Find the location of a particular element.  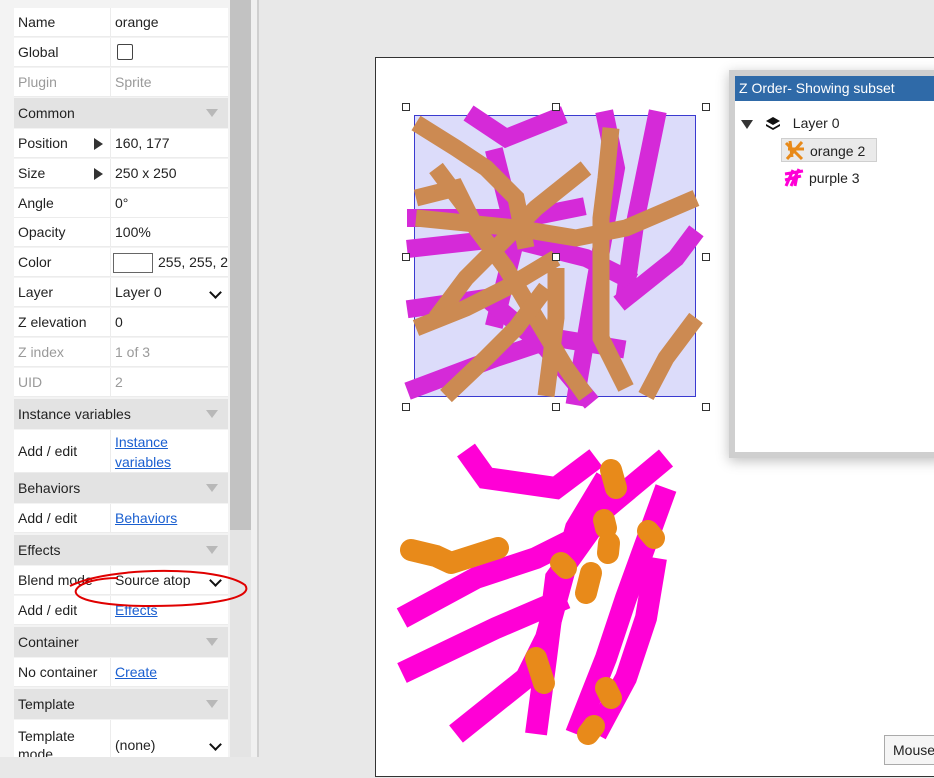

prop-size-row: Size 250 x 250 is located at coordinates (121, 173).